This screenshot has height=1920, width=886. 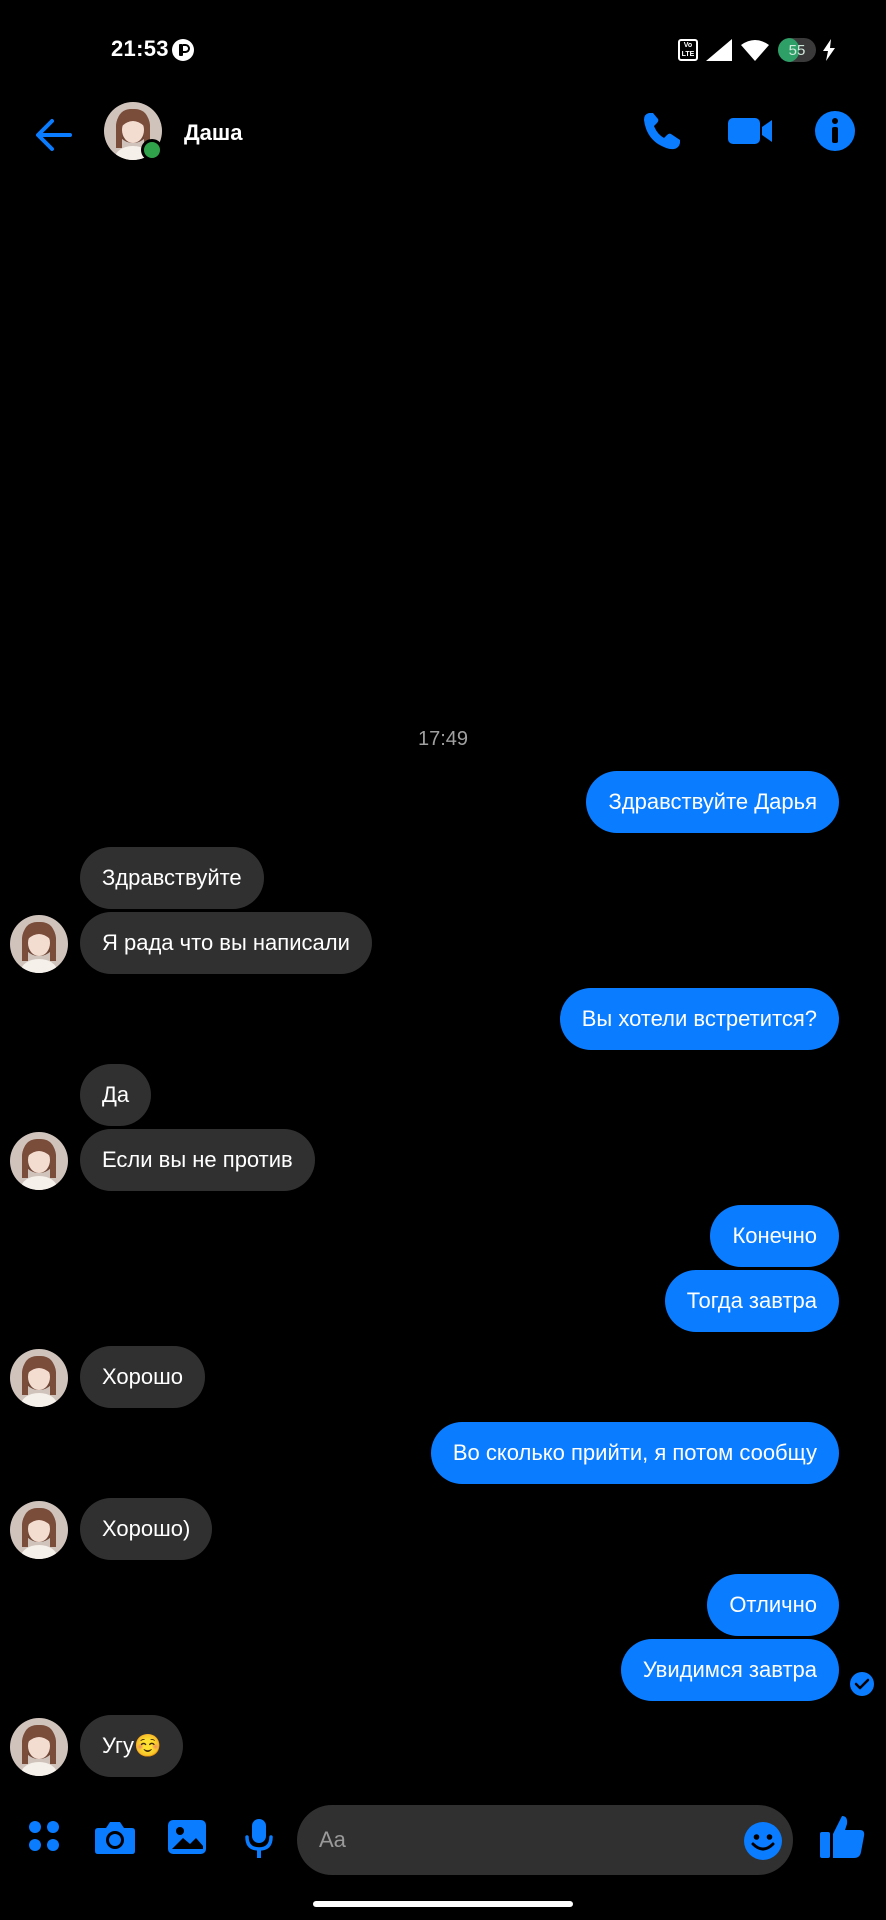 What do you see at coordinates (146, 1529) in the screenshot?
I see `incoming-message: Хорошо)` at bounding box center [146, 1529].